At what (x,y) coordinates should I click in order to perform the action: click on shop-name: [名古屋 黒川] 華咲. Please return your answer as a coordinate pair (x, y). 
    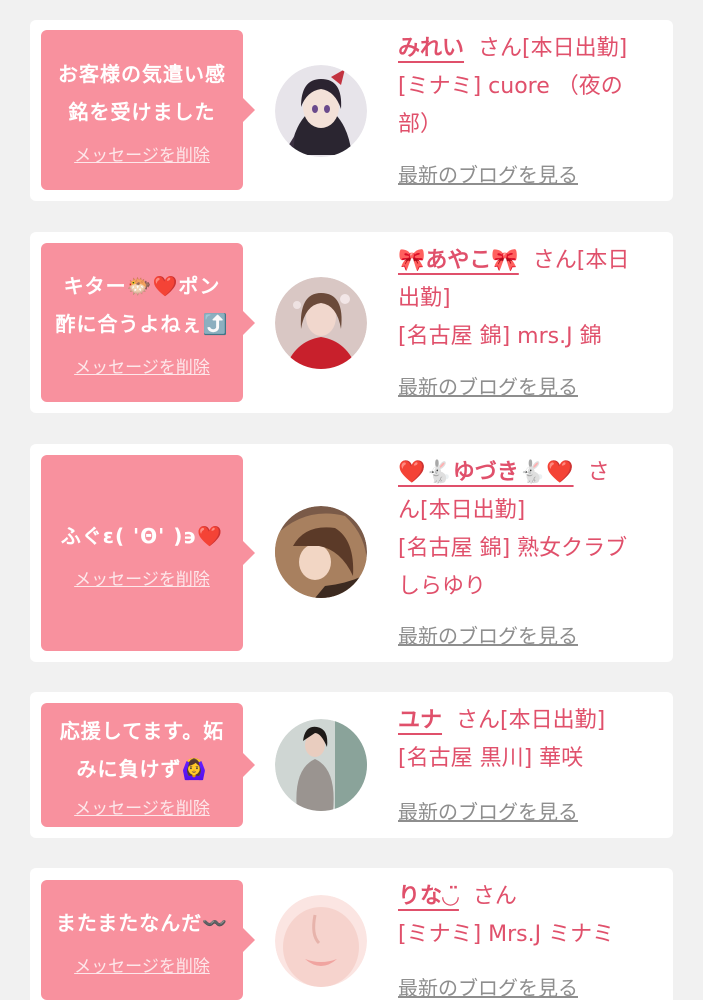
    Looking at the image, I should click on (491, 758).